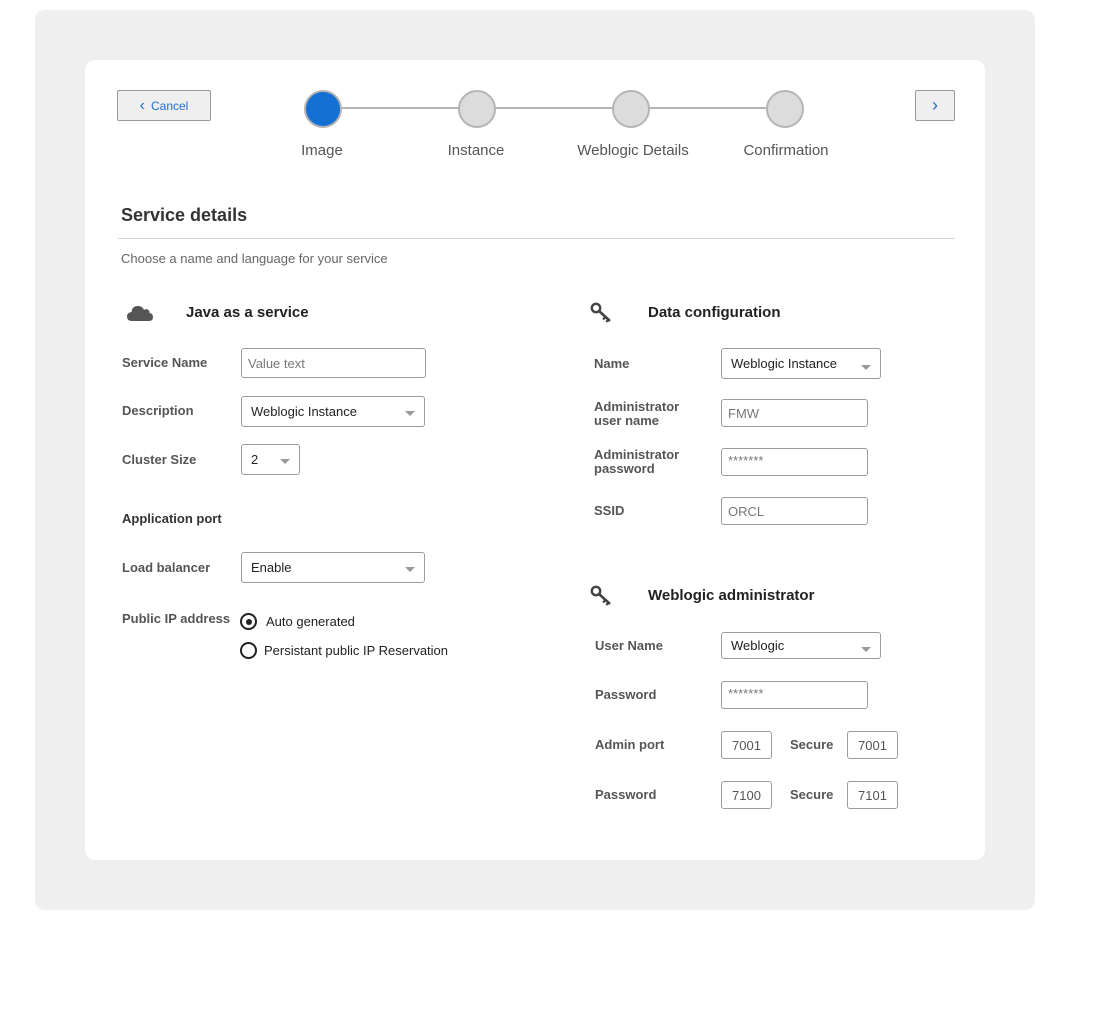  What do you see at coordinates (159, 459) in the screenshot?
I see `cluster-size-label: Cluster Size` at bounding box center [159, 459].